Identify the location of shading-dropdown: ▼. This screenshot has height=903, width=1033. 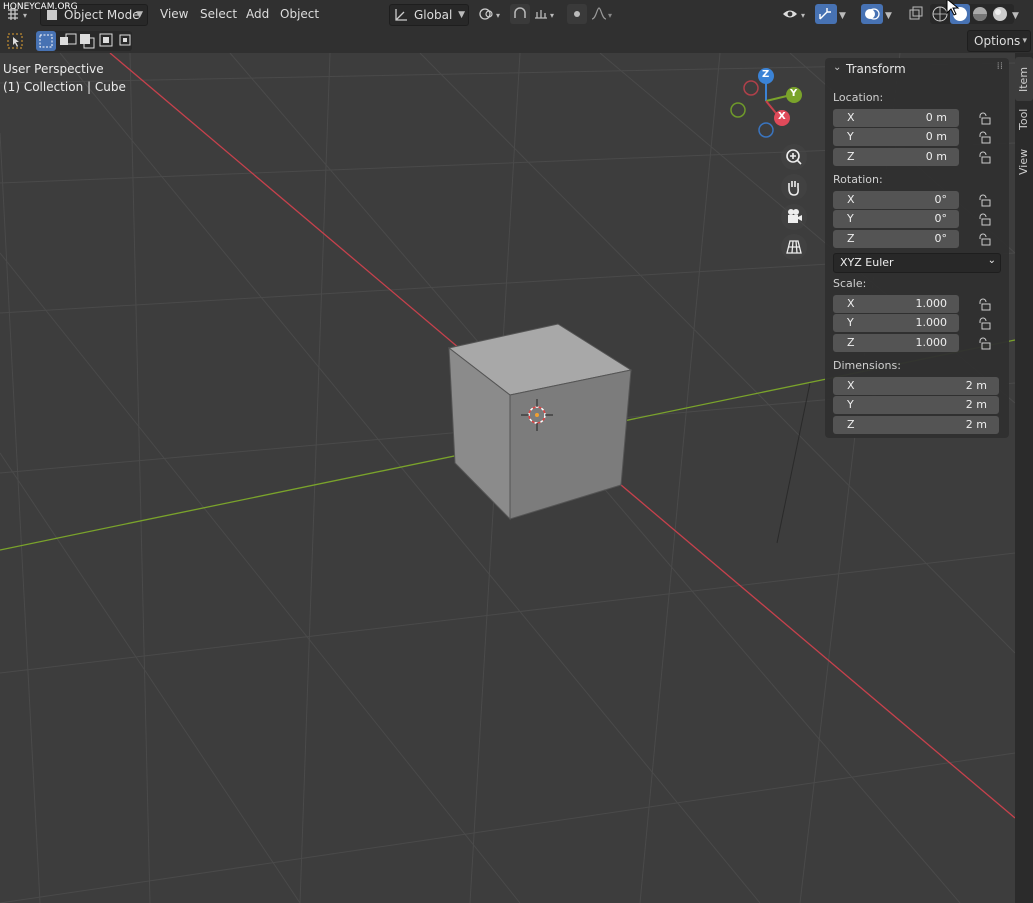
(1019, 14).